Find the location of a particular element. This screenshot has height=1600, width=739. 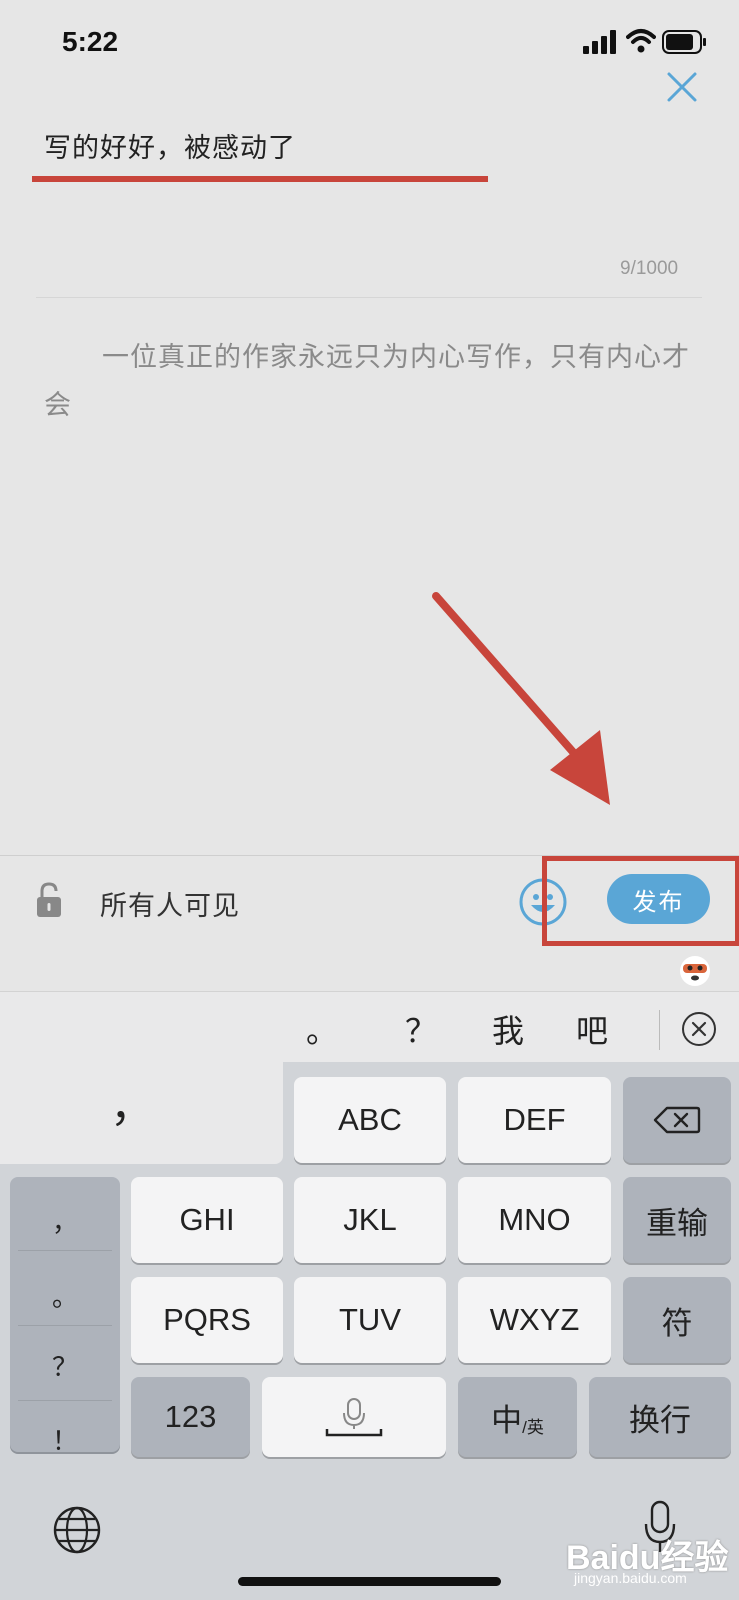

candidate-item: 吧 is located at coordinates (592, 1029).